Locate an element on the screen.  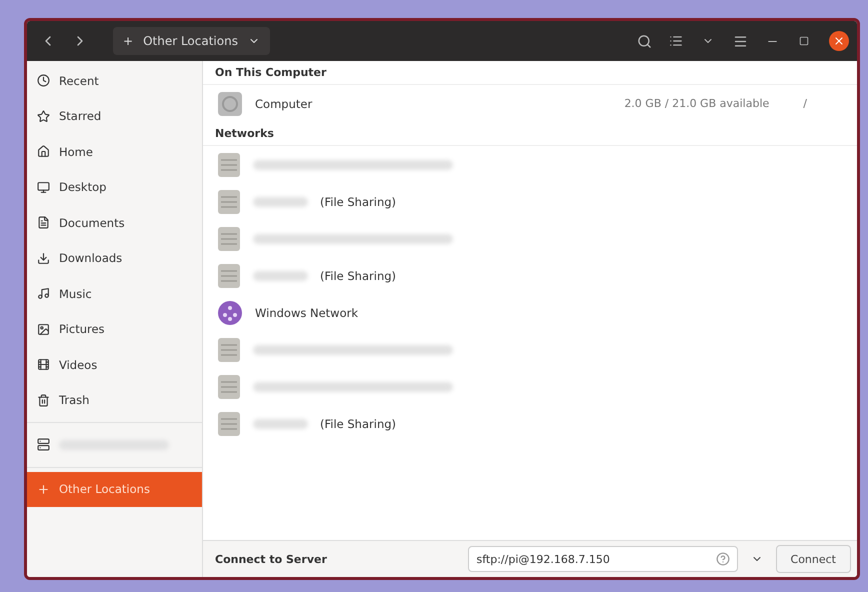
document-icon is located at coordinates (43, 223).